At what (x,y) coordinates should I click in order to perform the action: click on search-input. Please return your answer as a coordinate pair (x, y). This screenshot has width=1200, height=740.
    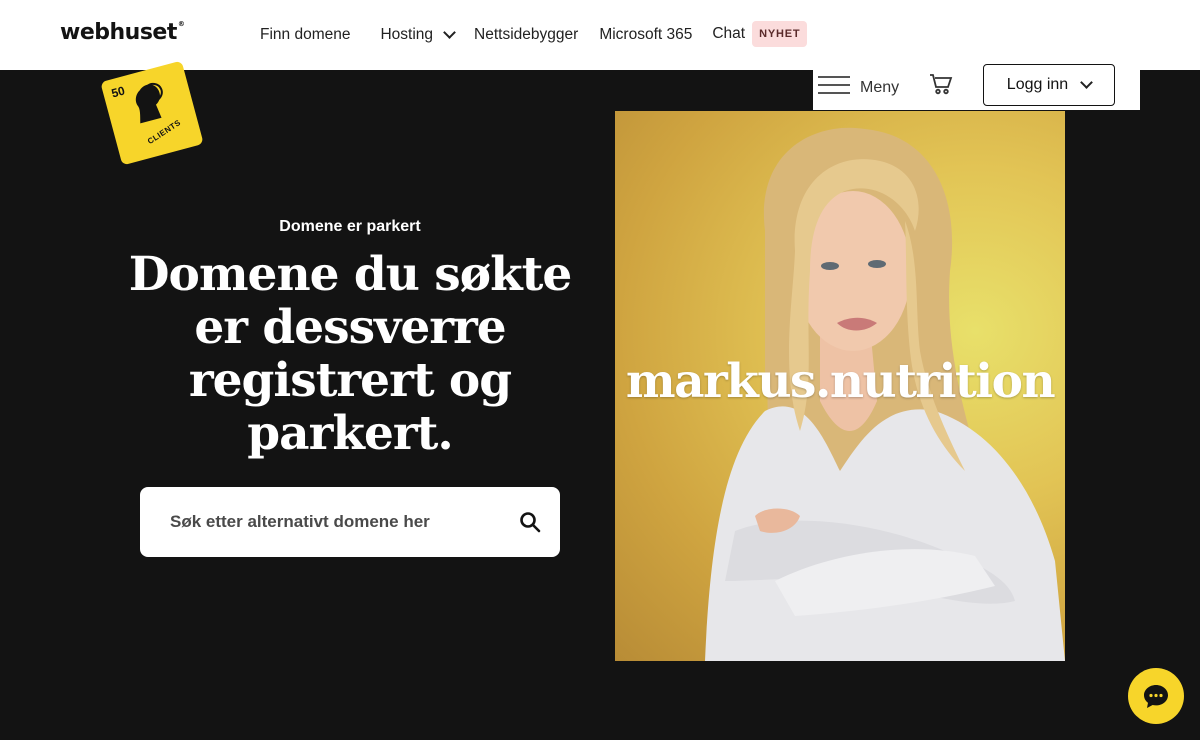
    Looking at the image, I should click on (320, 522).